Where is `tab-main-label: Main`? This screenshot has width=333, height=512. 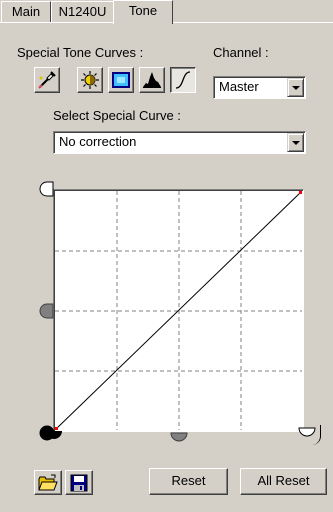
tab-main-label: Main is located at coordinates (26, 11).